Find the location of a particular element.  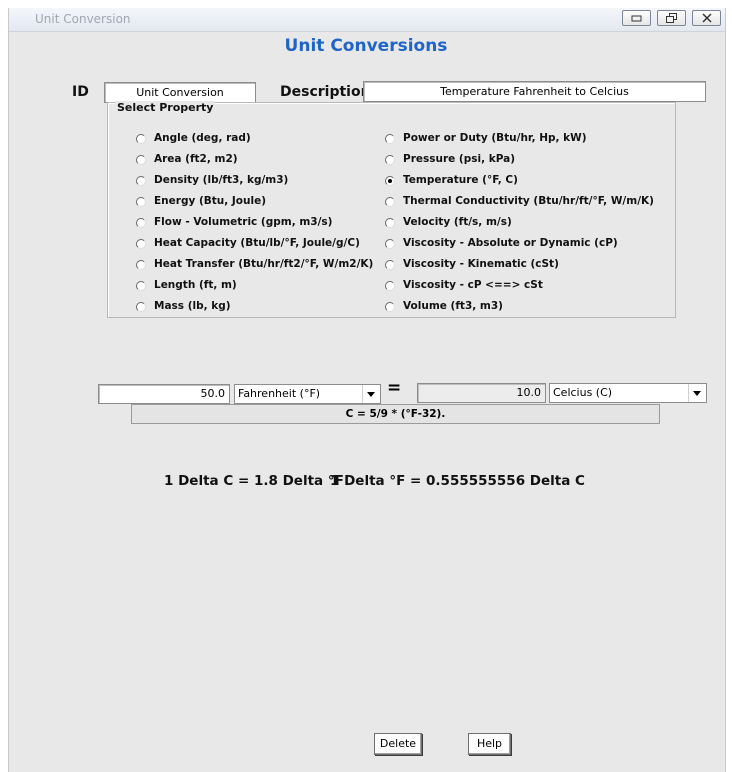

close-button is located at coordinates (706, 18).